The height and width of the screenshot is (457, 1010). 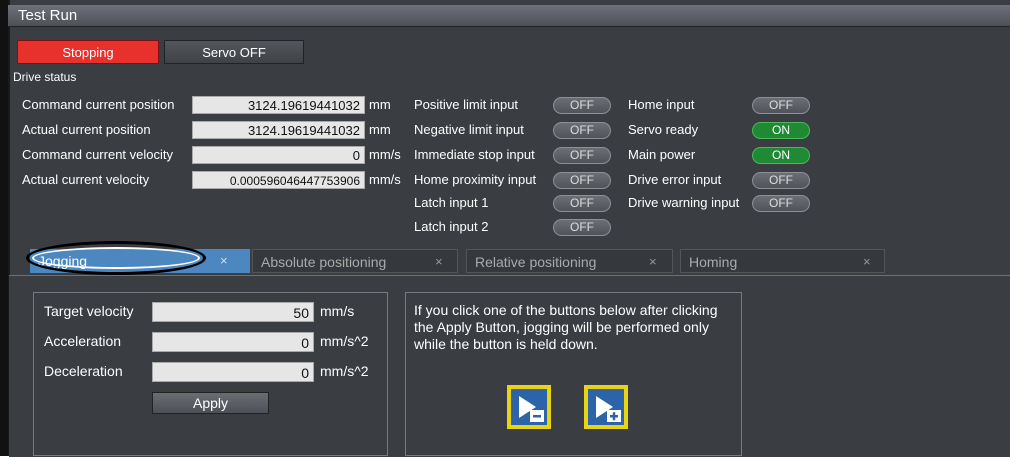 What do you see at coordinates (89, 311) in the screenshot?
I see `target-velocity-label: Target velocity` at bounding box center [89, 311].